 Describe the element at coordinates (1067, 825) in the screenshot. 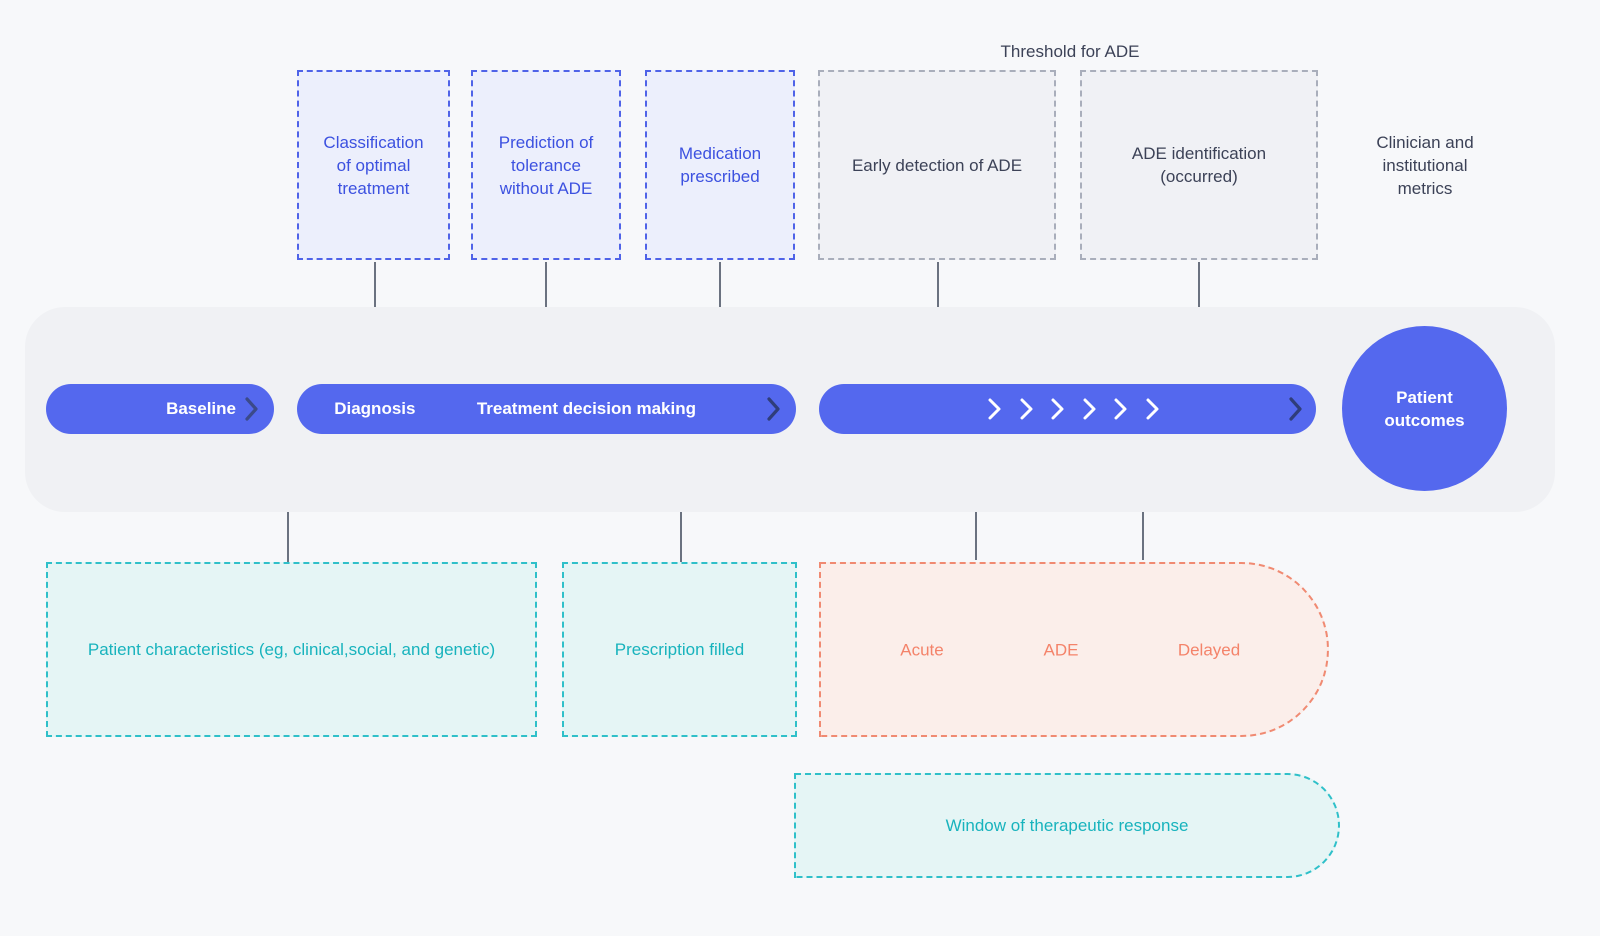

I see `footer-box-window-of-therapeutic-response: Window of therapeutic response` at that location.